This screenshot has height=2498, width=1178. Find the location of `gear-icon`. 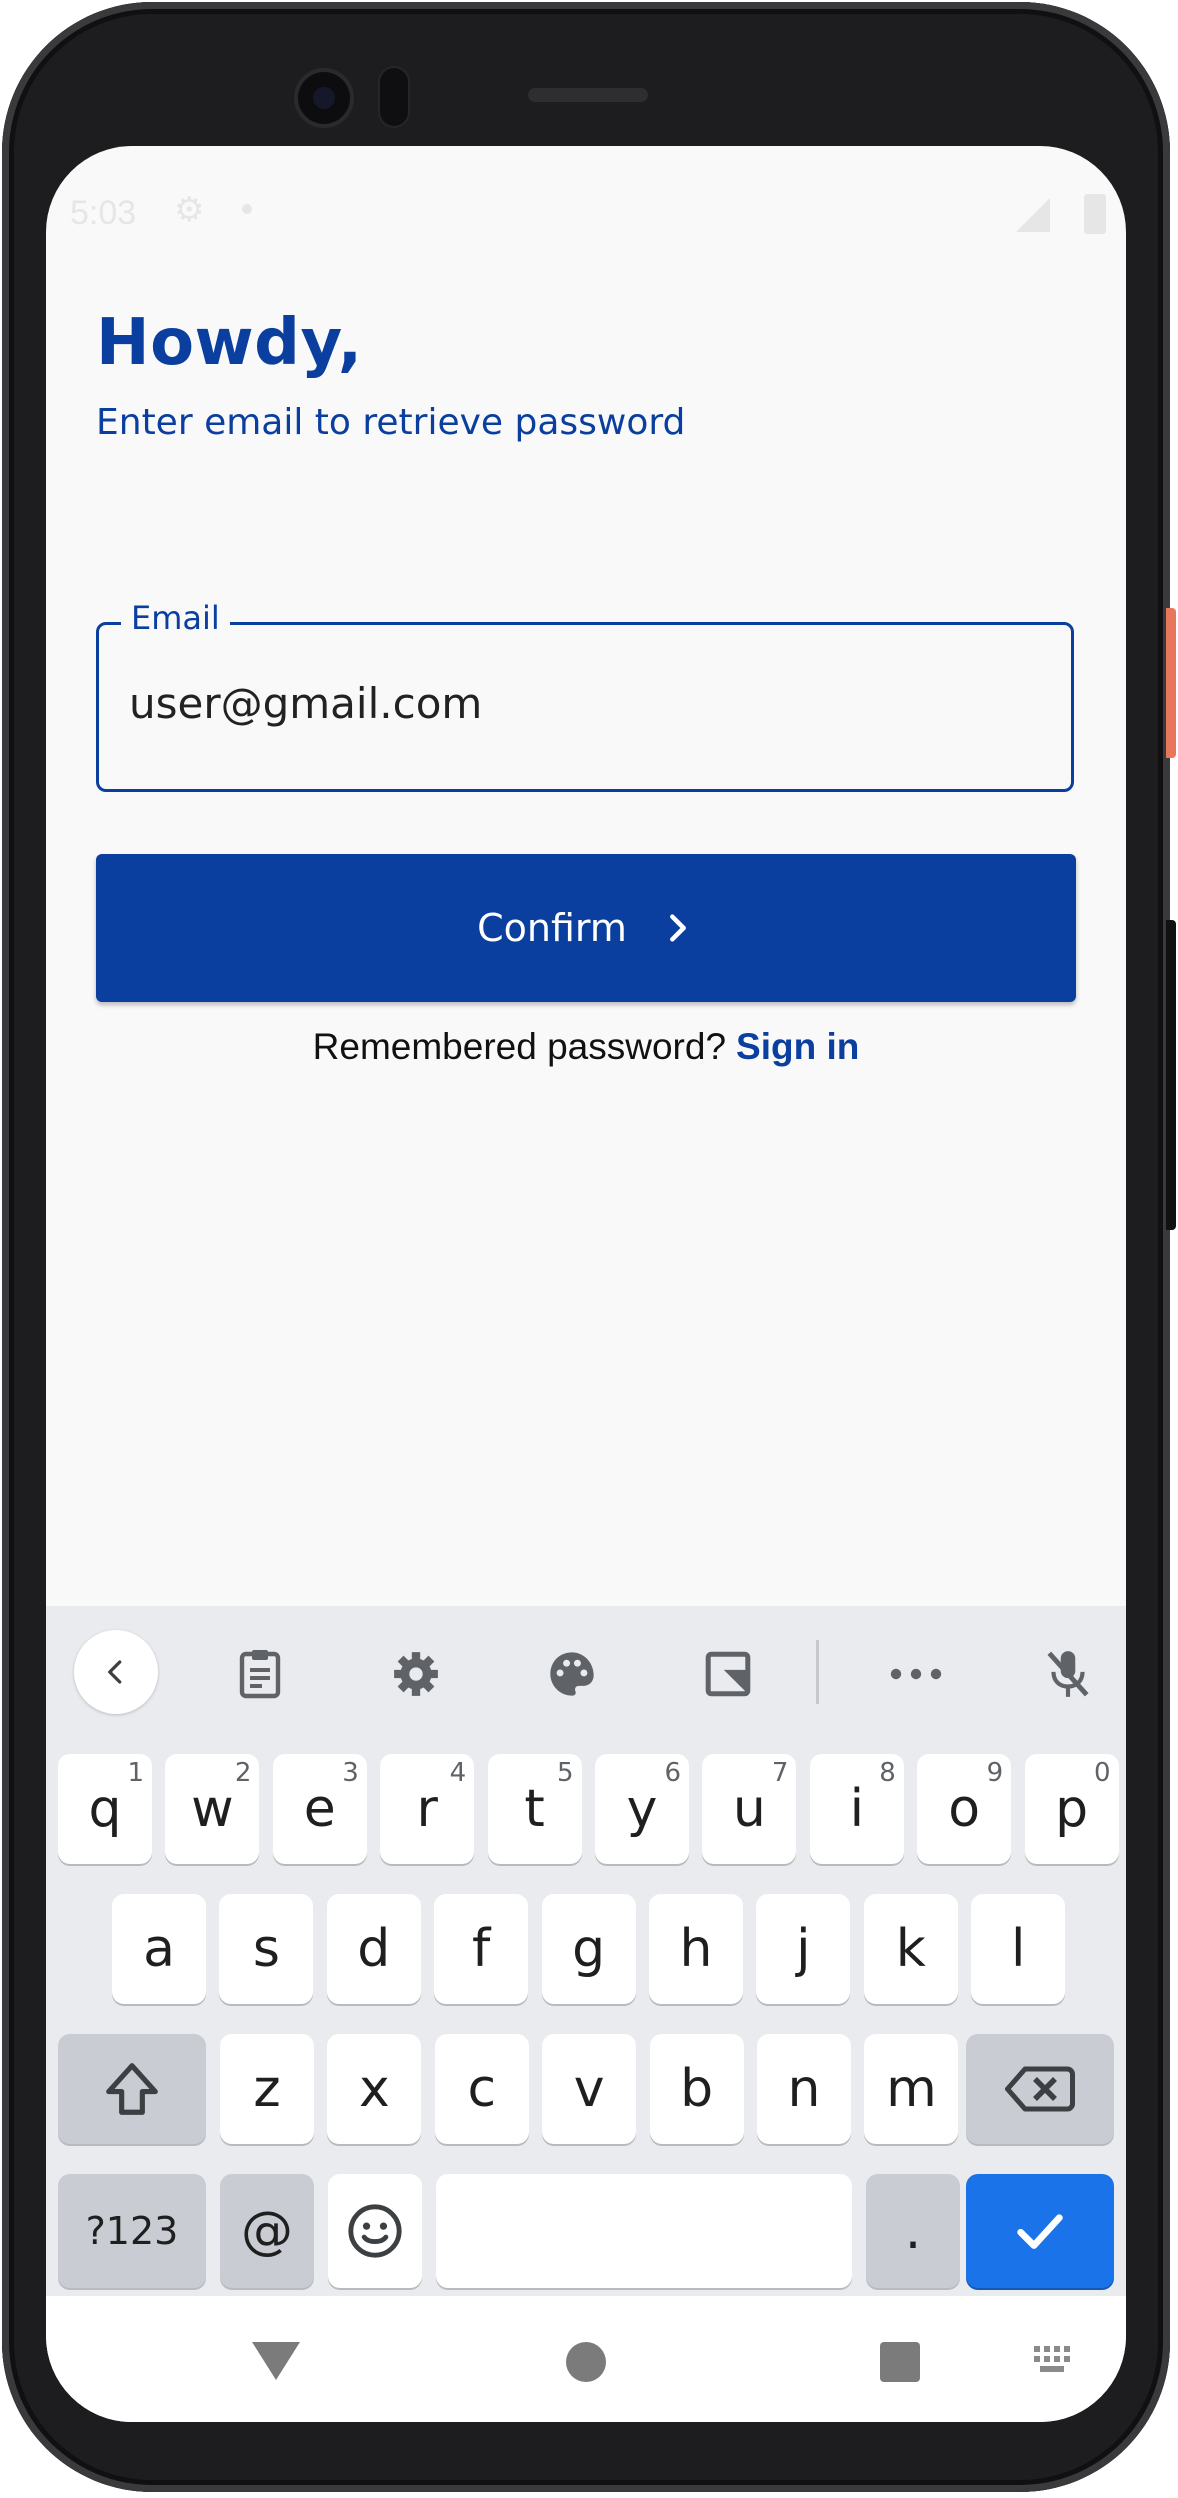

gear-icon is located at coordinates (416, 1674).